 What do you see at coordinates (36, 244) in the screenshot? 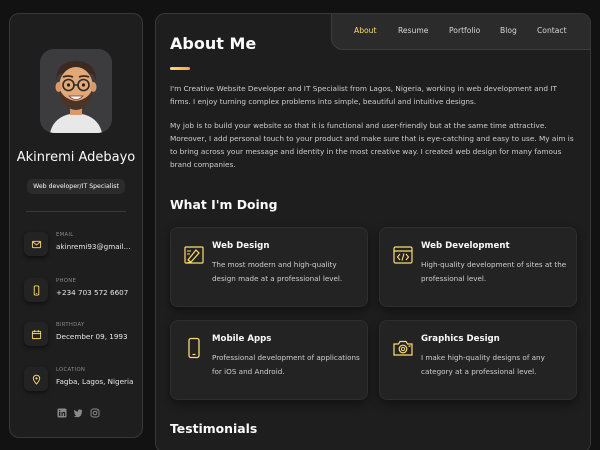
I see `mail-icon` at bounding box center [36, 244].